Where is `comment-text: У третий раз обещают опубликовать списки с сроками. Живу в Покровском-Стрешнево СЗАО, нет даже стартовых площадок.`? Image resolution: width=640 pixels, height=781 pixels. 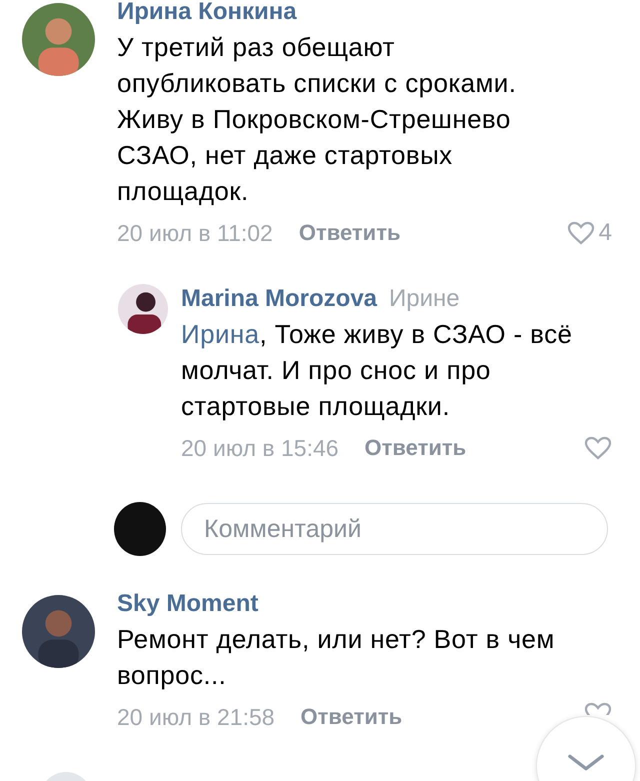
comment-text: У третий раз обещают опубликовать списки с сроками. Живу в Покровском-Стрешнево СЗАО, нет даже стартовых площадок. is located at coordinates (317, 119).